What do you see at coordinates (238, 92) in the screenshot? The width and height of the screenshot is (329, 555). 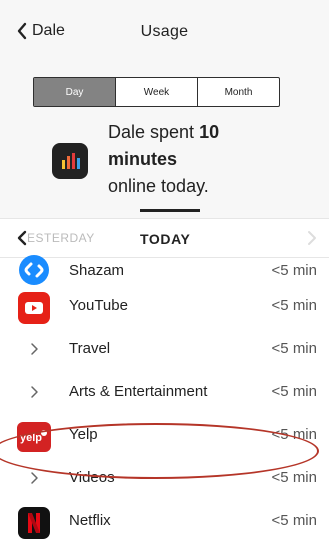 I see `segment-month: Month` at bounding box center [238, 92].